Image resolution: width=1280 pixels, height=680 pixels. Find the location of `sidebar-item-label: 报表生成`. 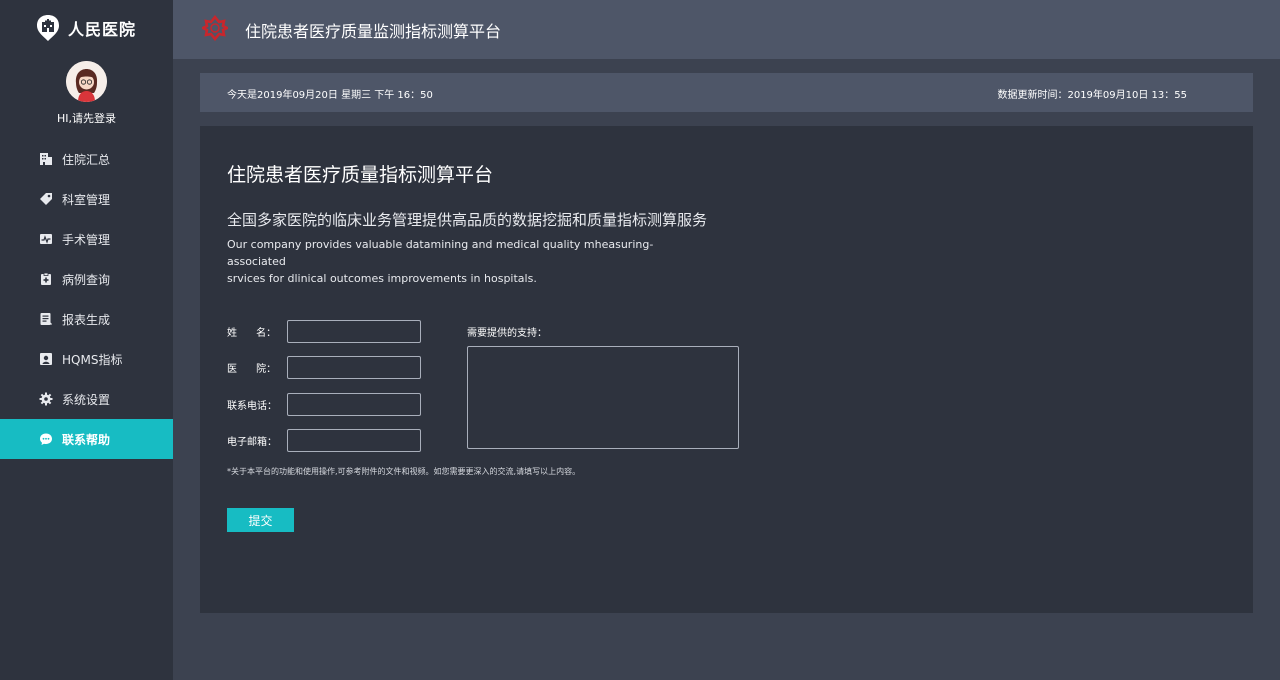

sidebar-item-label: 报表生成 is located at coordinates (86, 319).